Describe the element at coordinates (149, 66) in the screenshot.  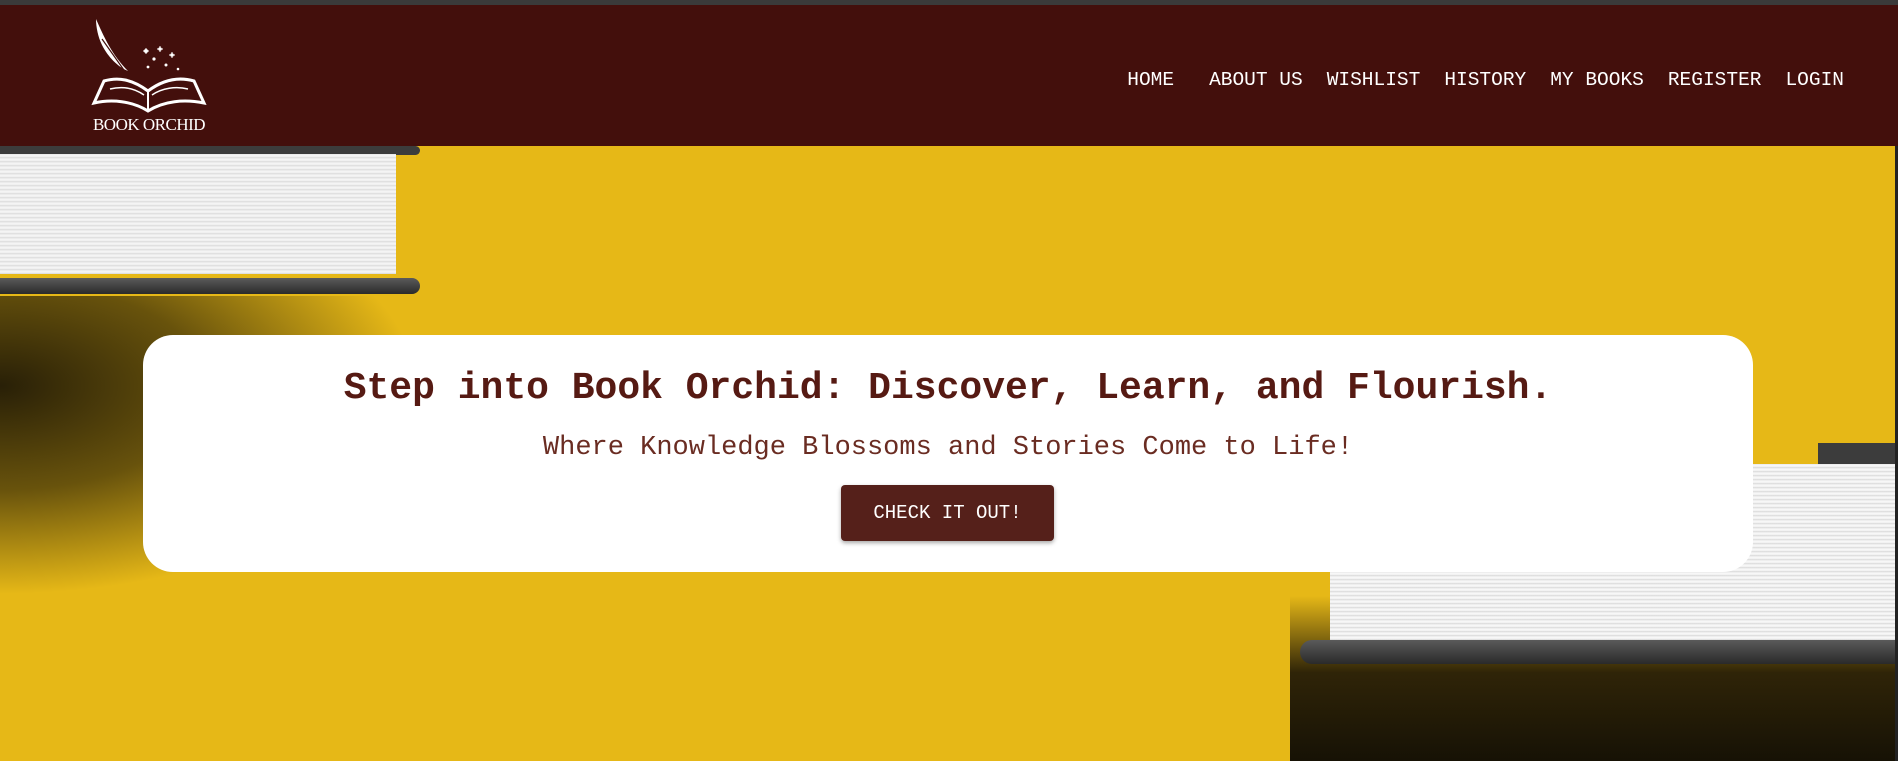
I see `open-book-quill-icon` at that location.